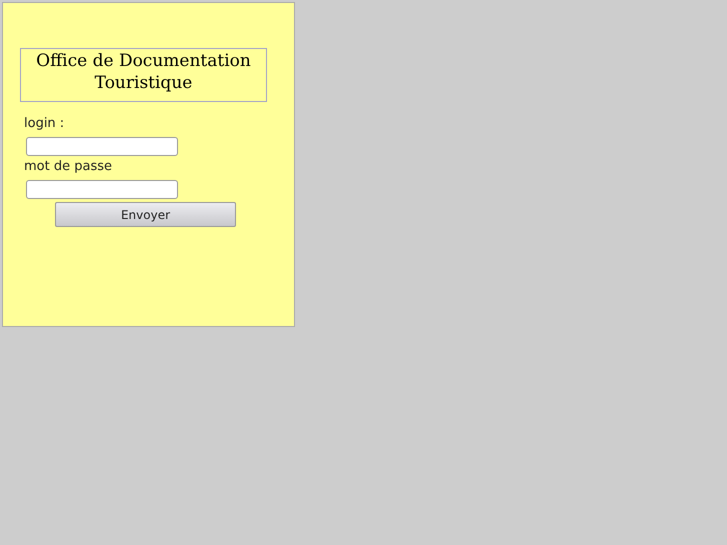  I want to click on field-label: login :, so click(44, 124).